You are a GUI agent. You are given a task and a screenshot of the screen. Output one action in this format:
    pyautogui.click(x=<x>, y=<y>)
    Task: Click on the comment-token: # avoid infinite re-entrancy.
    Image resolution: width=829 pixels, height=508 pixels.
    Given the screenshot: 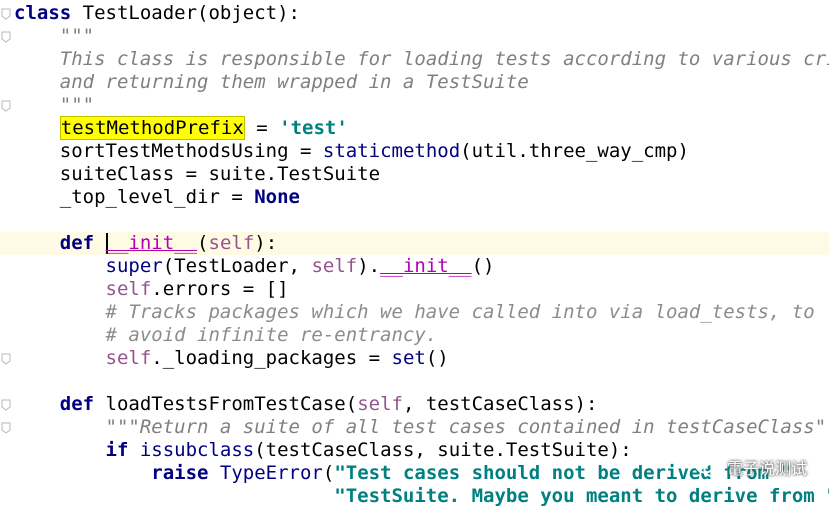 What is the action you would take?
    pyautogui.click(x=271, y=335)
    